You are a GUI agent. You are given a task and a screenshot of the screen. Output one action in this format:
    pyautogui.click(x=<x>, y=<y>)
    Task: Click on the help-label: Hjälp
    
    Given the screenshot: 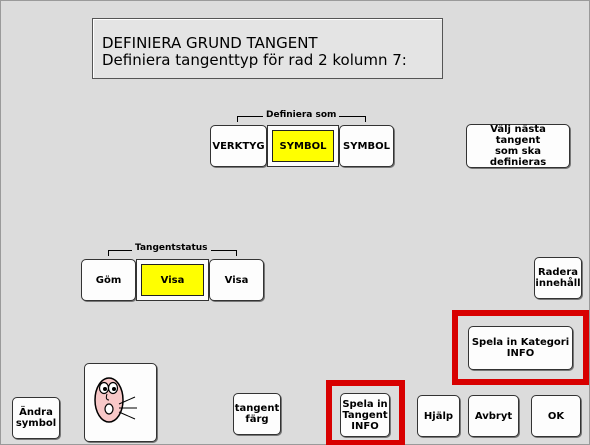 What is the action you would take?
    pyautogui.click(x=438, y=416)
    